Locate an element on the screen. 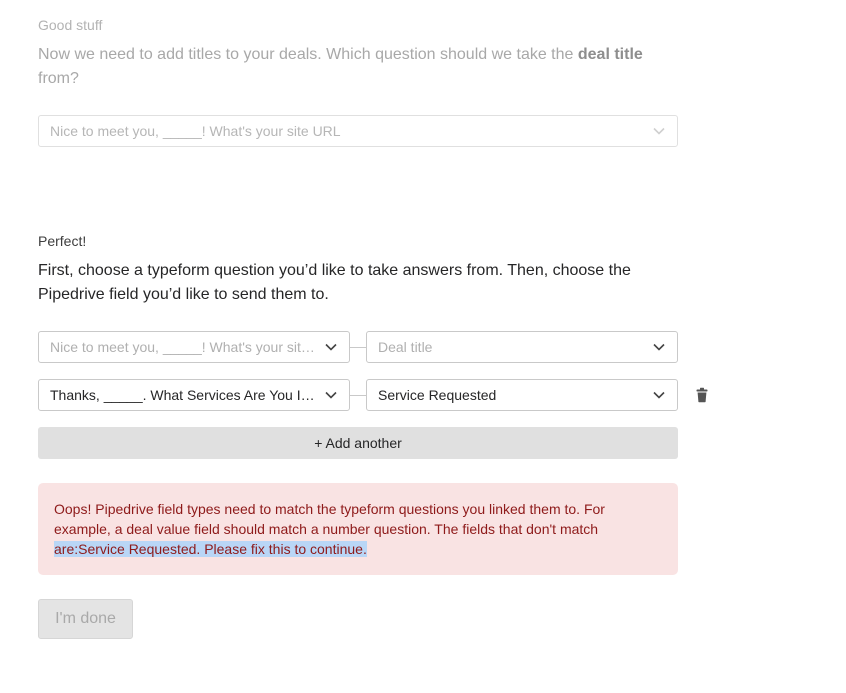 This screenshot has height=693, width=846. title-step-question-bold: deal title is located at coordinates (610, 54).